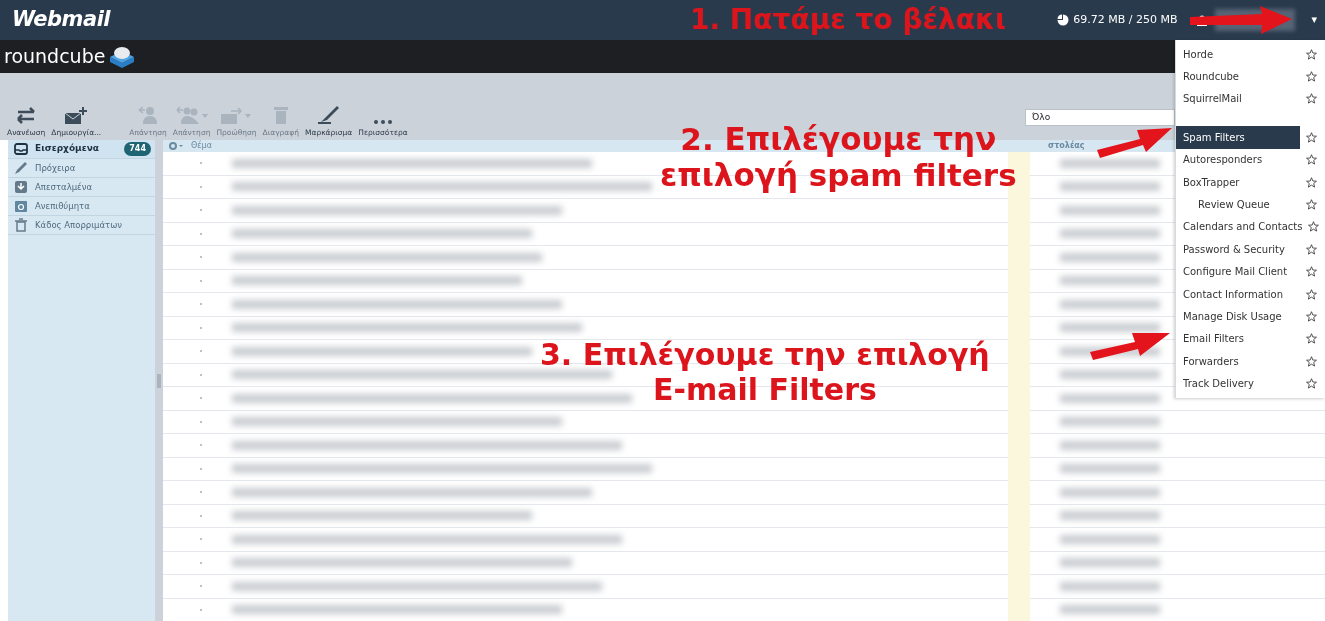 The image size is (1325, 621). What do you see at coordinates (137, 149) in the screenshot?
I see `unread-count: 744` at bounding box center [137, 149].